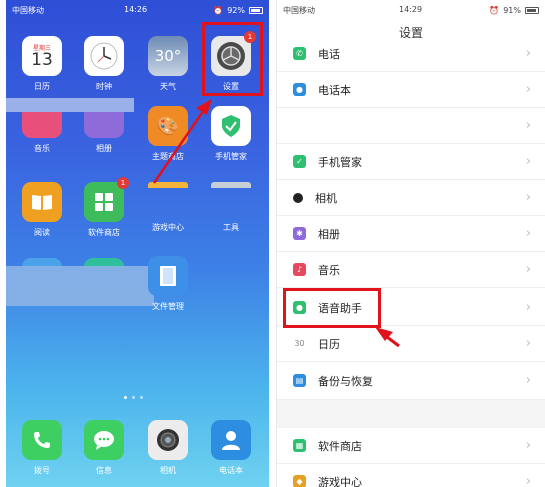  Describe the element at coordinates (168, 207) in the screenshot. I see `app-game-center: 游戏中心` at that location.